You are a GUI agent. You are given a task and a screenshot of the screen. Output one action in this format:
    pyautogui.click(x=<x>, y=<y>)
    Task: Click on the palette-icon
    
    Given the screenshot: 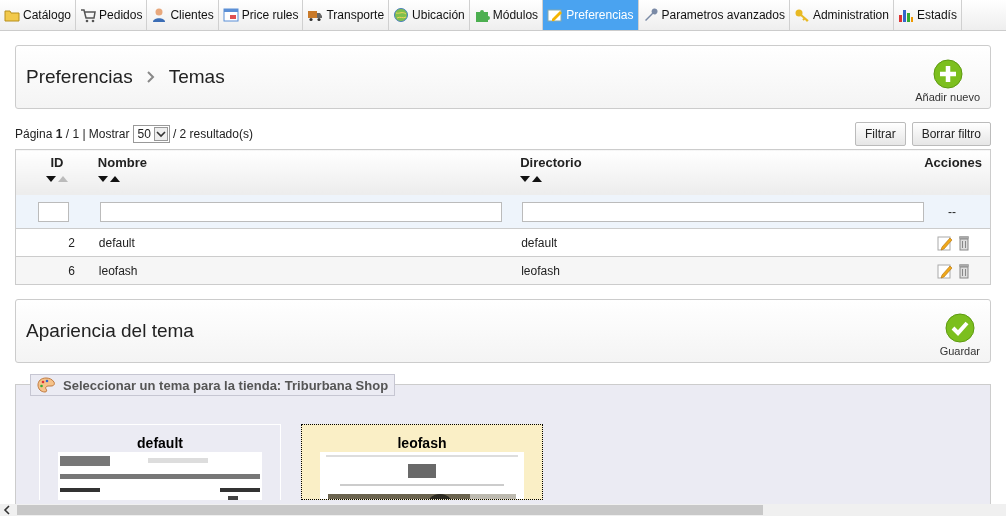 What is the action you would take?
    pyautogui.click(x=46, y=385)
    